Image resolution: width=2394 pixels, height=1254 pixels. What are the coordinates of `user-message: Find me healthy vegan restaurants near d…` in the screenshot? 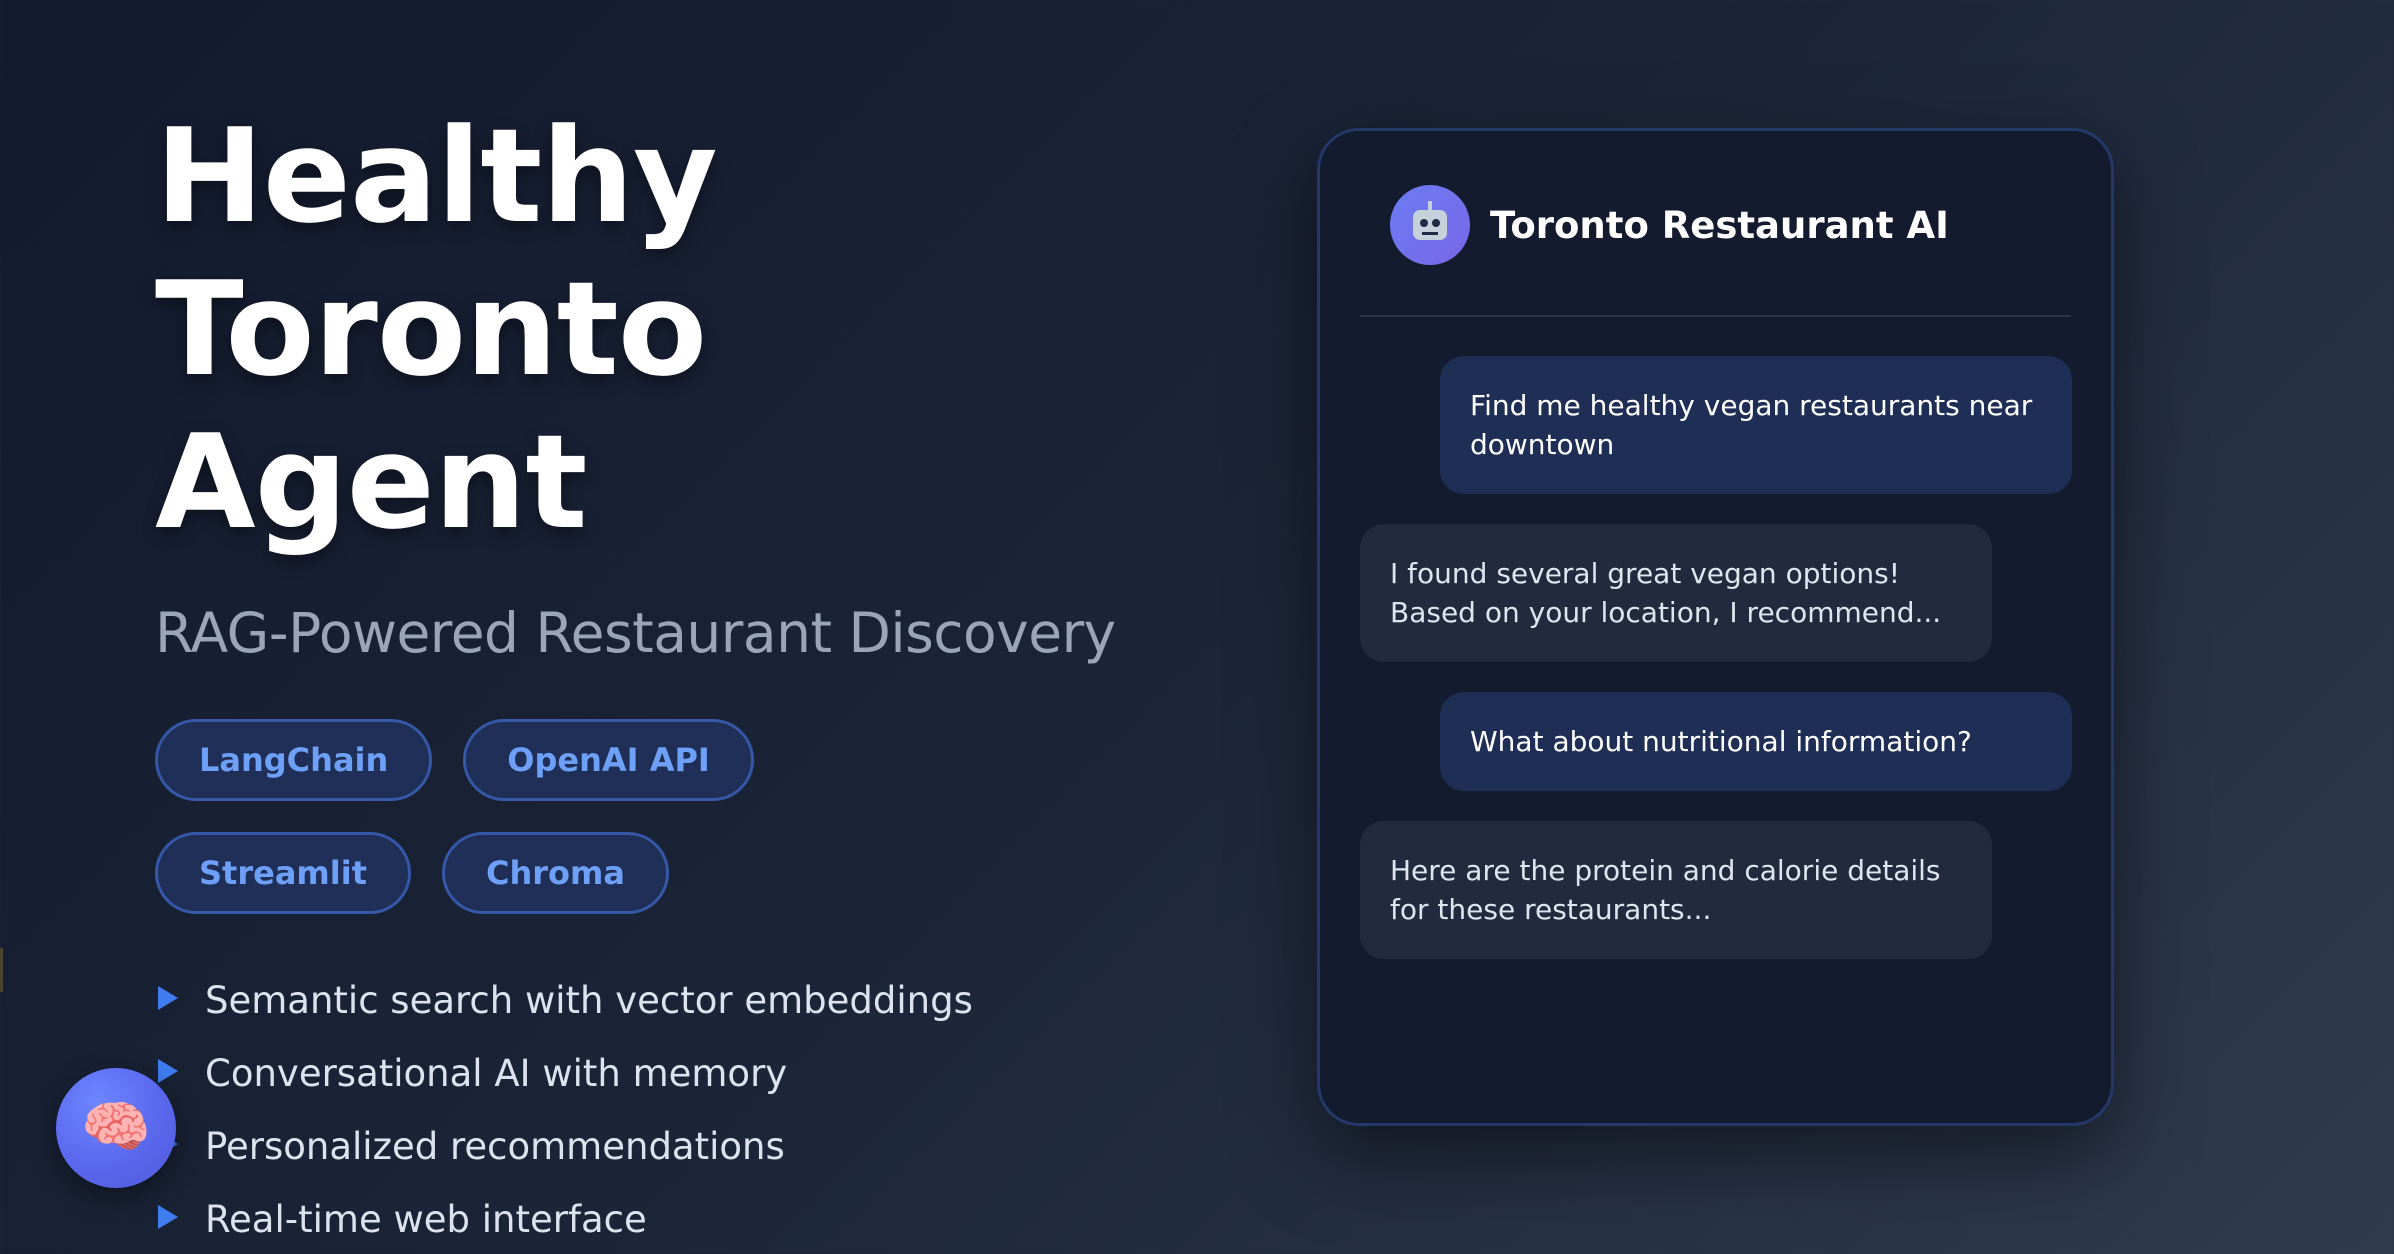 It's located at (1756, 425).